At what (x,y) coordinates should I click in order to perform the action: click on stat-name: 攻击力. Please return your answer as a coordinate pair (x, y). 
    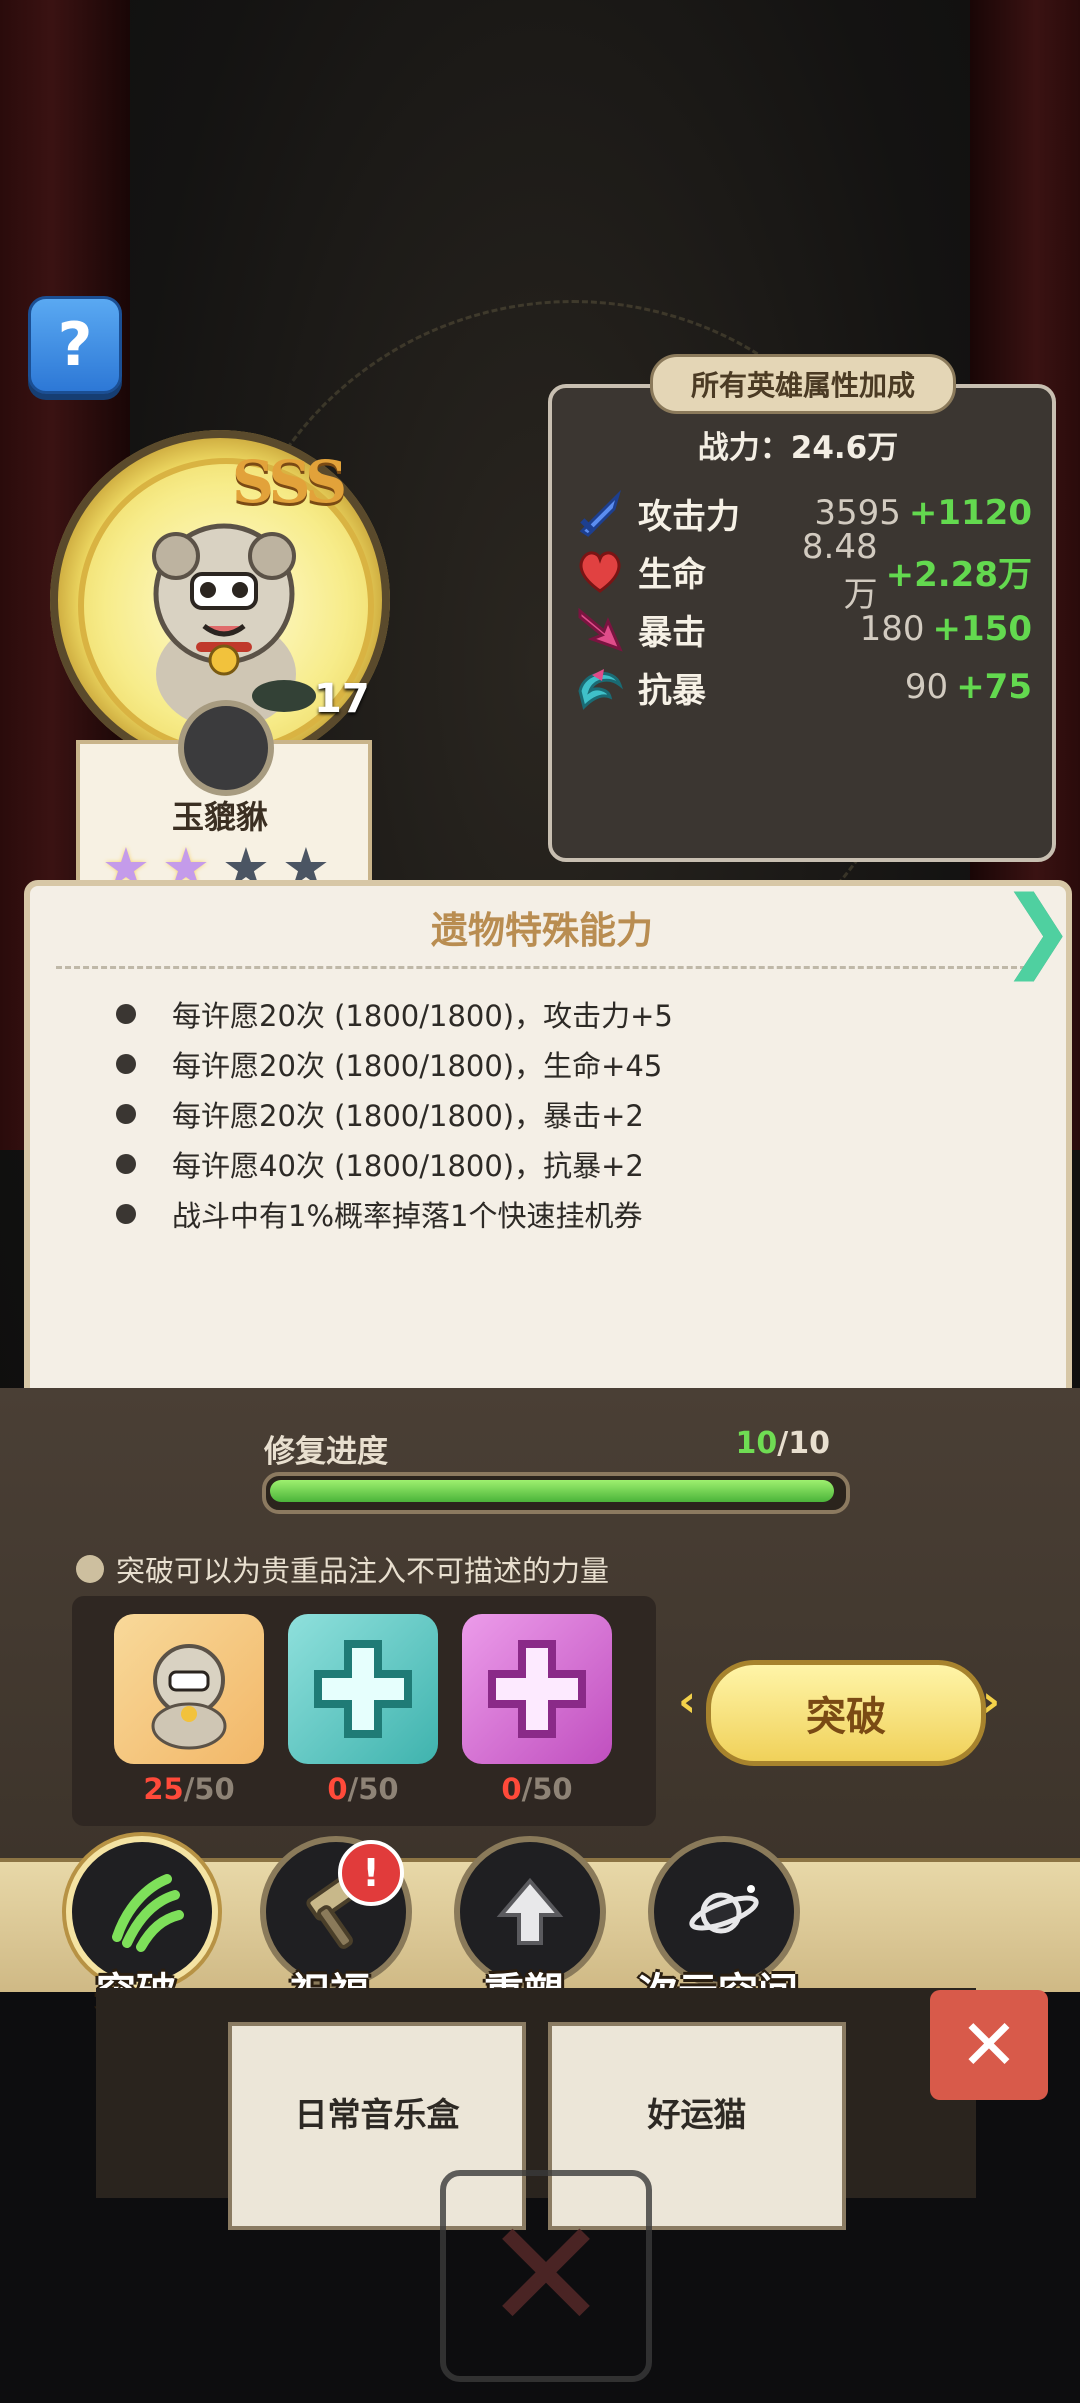
    Looking at the image, I should click on (689, 516).